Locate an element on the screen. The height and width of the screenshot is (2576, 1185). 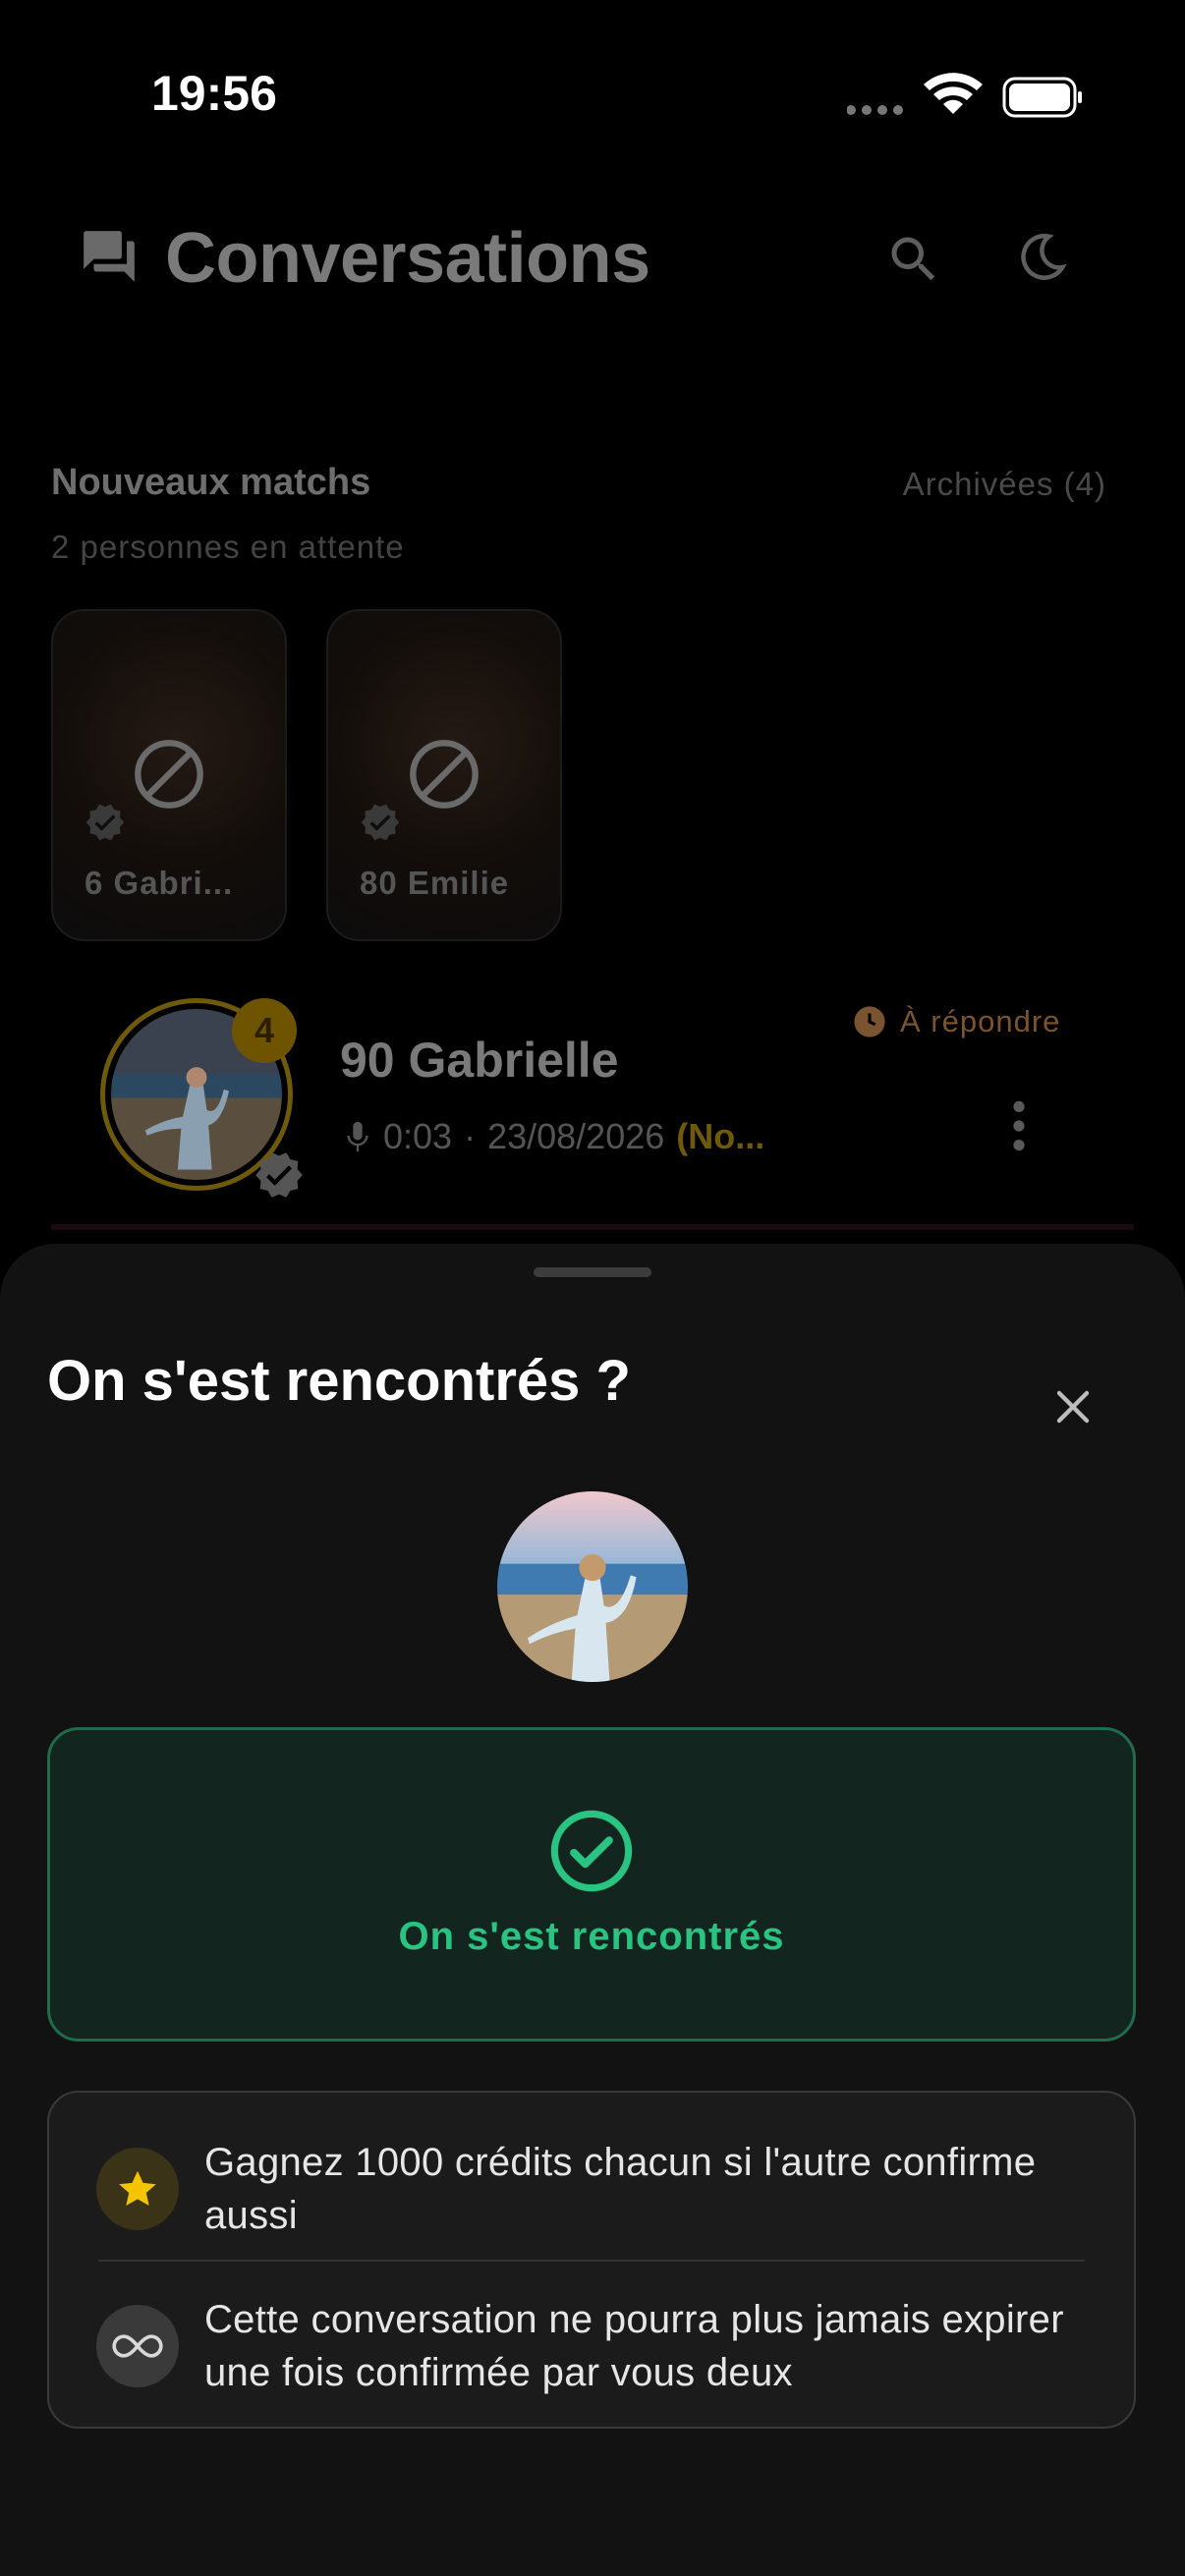
clock-icon is located at coordinates (870, 1021).